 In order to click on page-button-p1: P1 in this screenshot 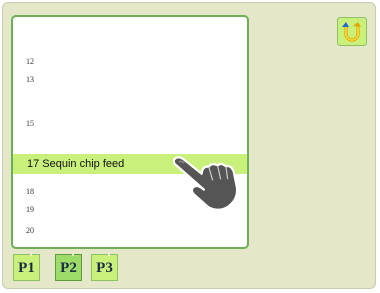, I will do `click(26, 266)`.